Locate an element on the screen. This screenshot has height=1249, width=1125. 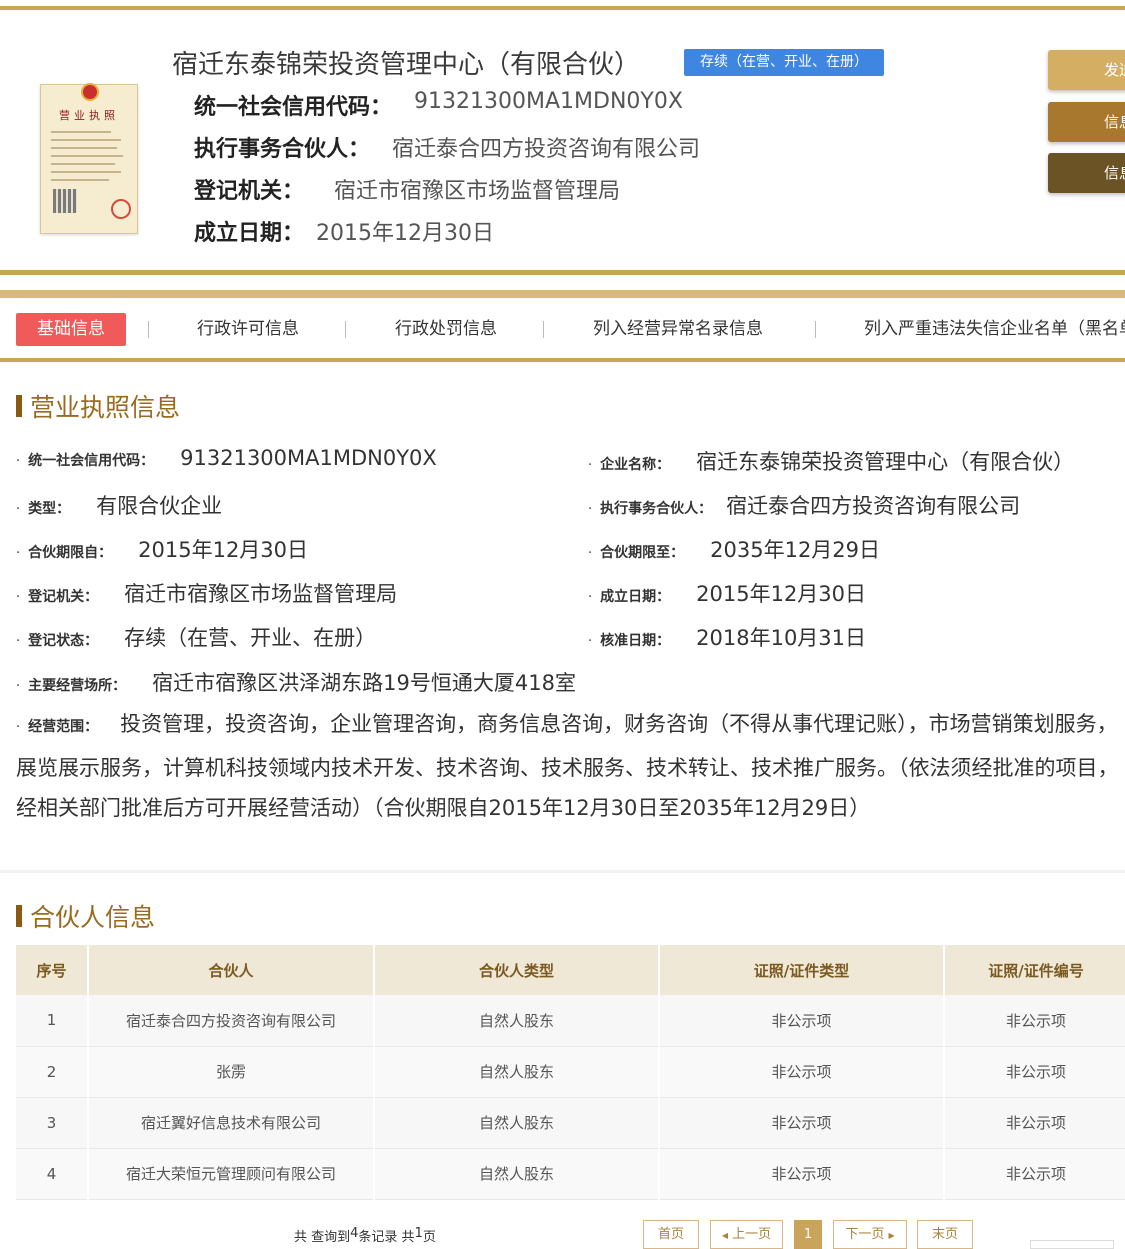
header-authority-label: 登记机关： is located at coordinates (249, 191).